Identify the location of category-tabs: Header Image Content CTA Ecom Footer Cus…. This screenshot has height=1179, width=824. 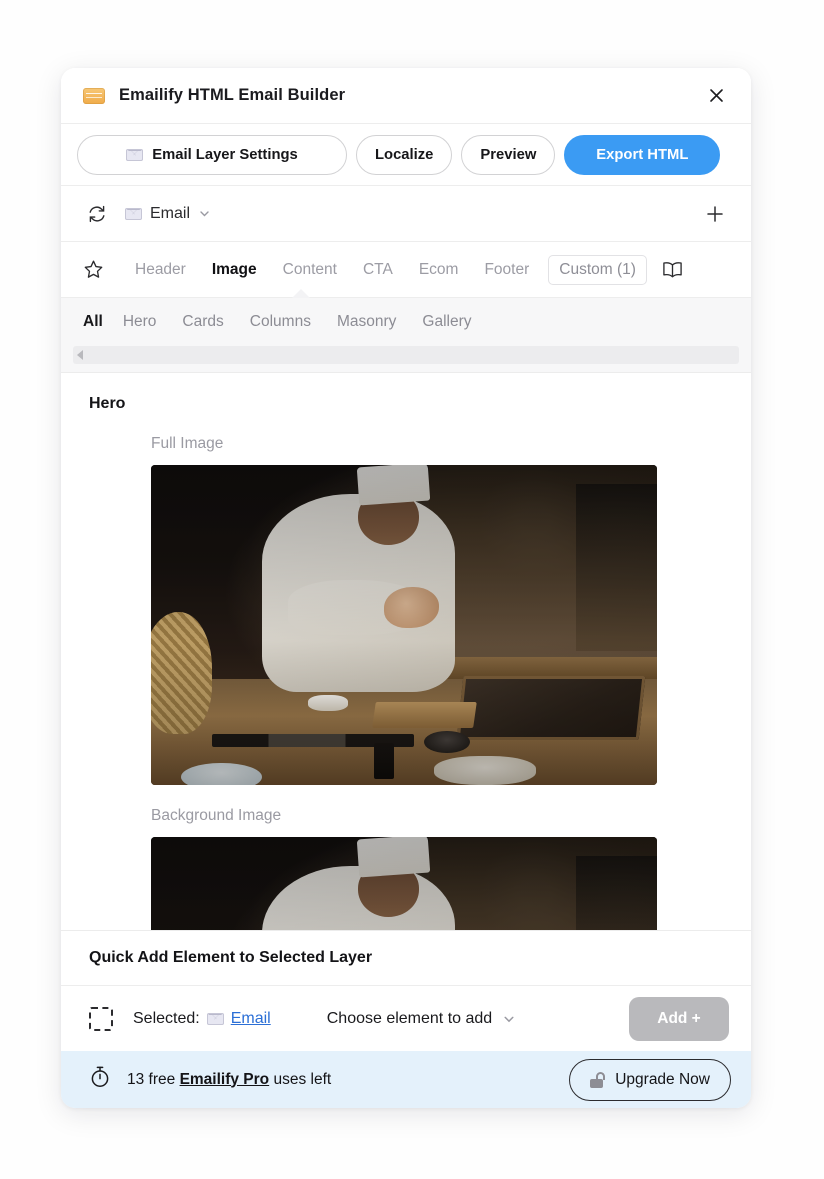
(406, 270).